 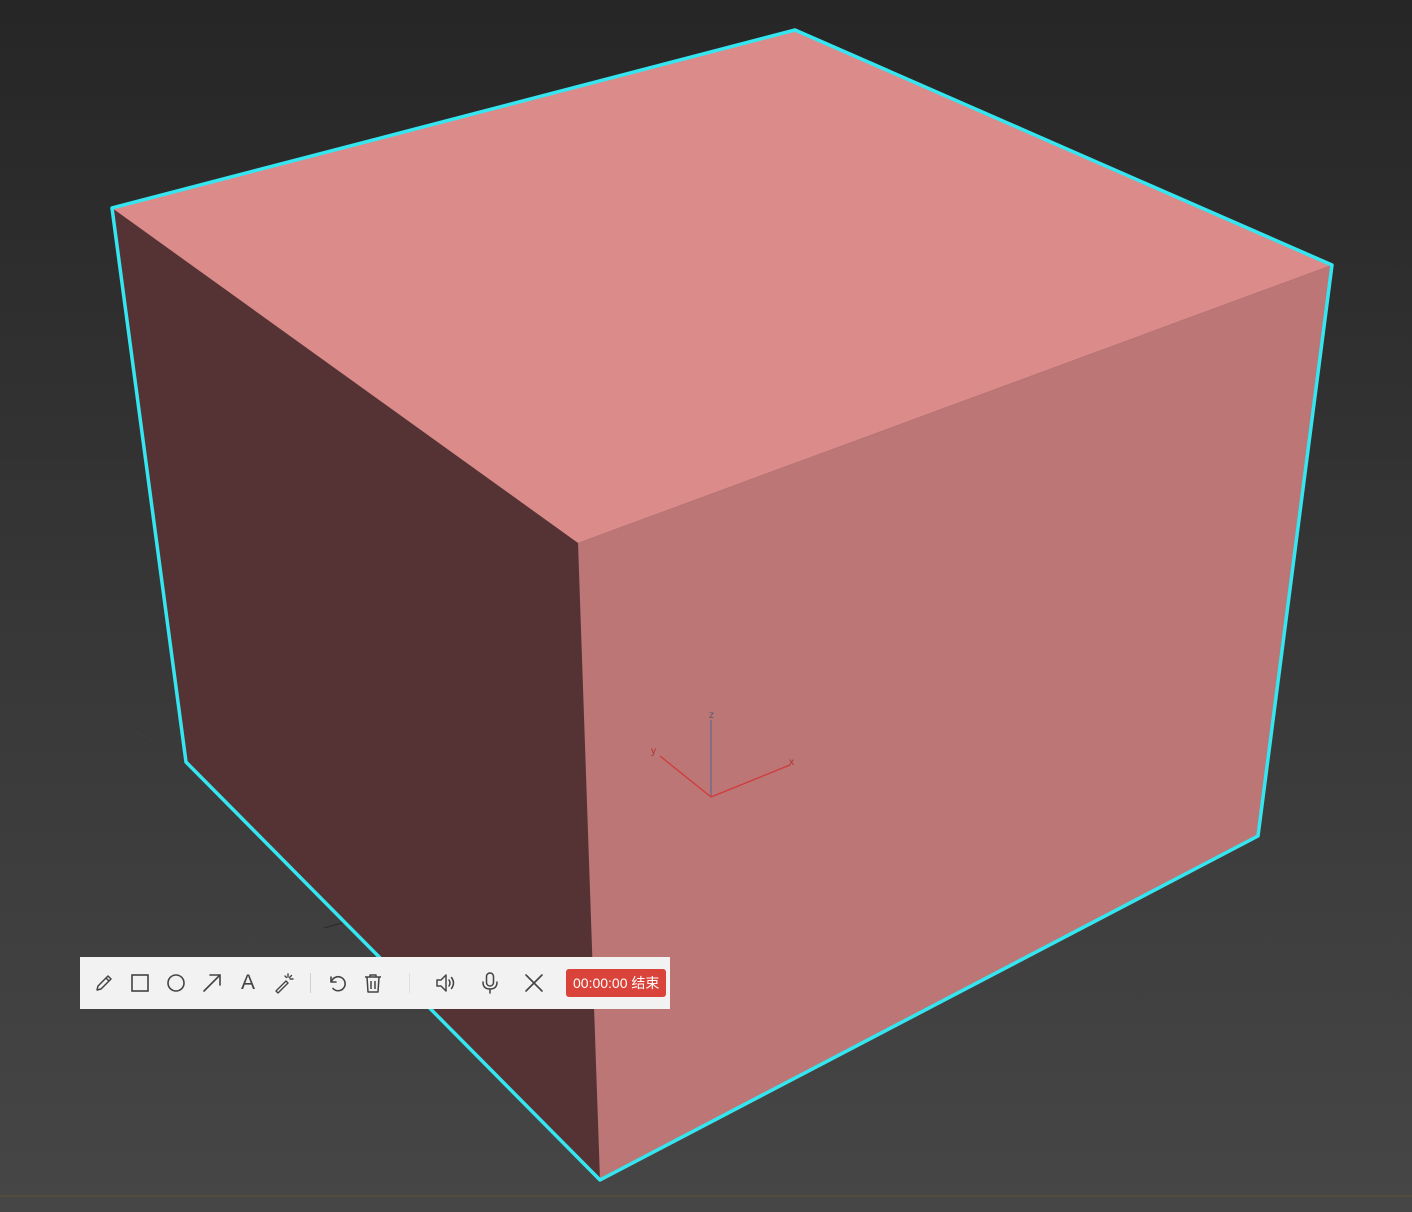 I want to click on y-axis-label: y, so click(x=653, y=751).